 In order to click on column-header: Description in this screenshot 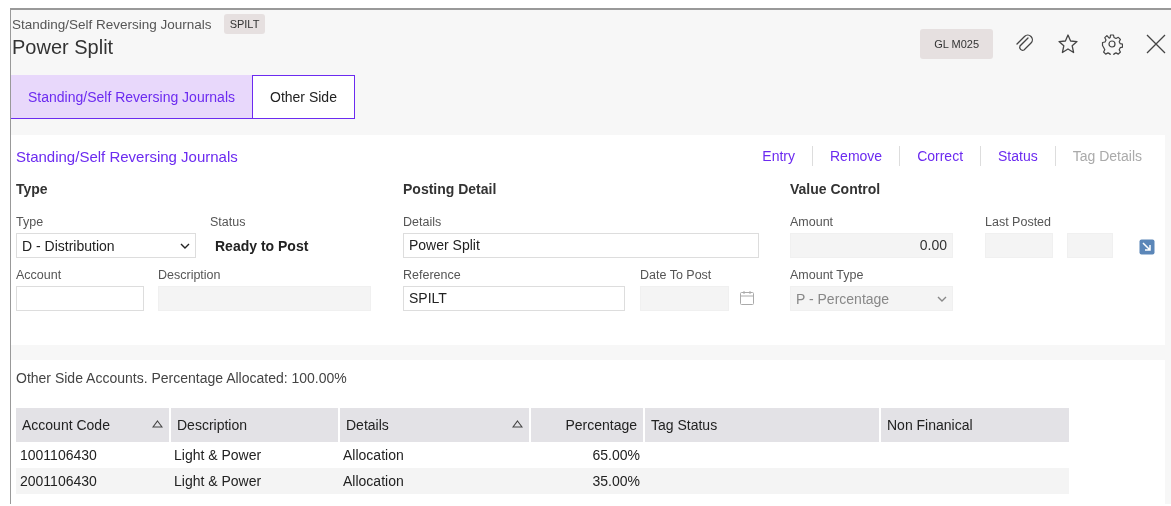, I will do `click(254, 425)`.